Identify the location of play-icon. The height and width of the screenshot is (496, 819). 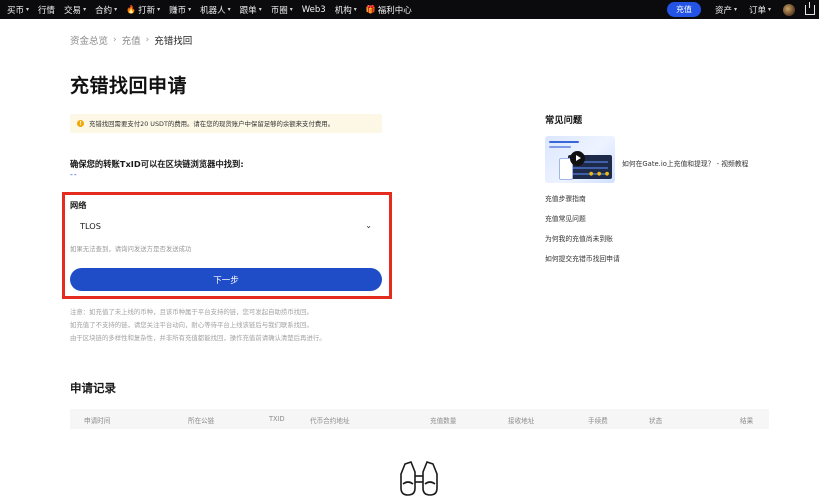
(577, 158).